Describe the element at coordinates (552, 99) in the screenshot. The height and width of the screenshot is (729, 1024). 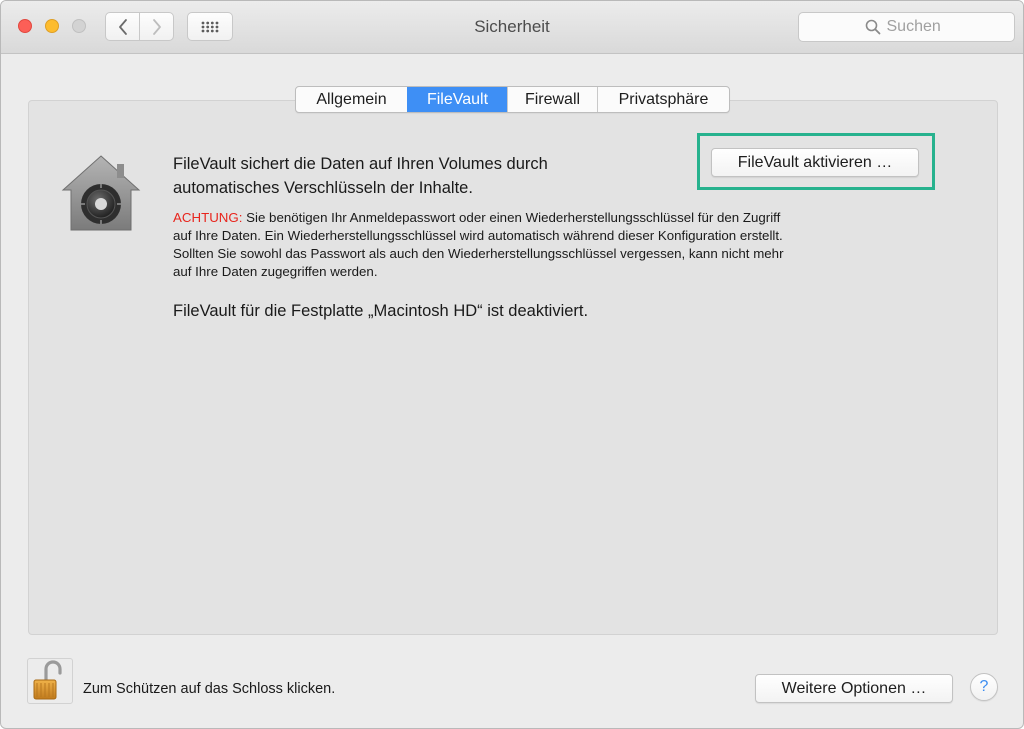
I see `tab-firewall: Firewall` at that location.